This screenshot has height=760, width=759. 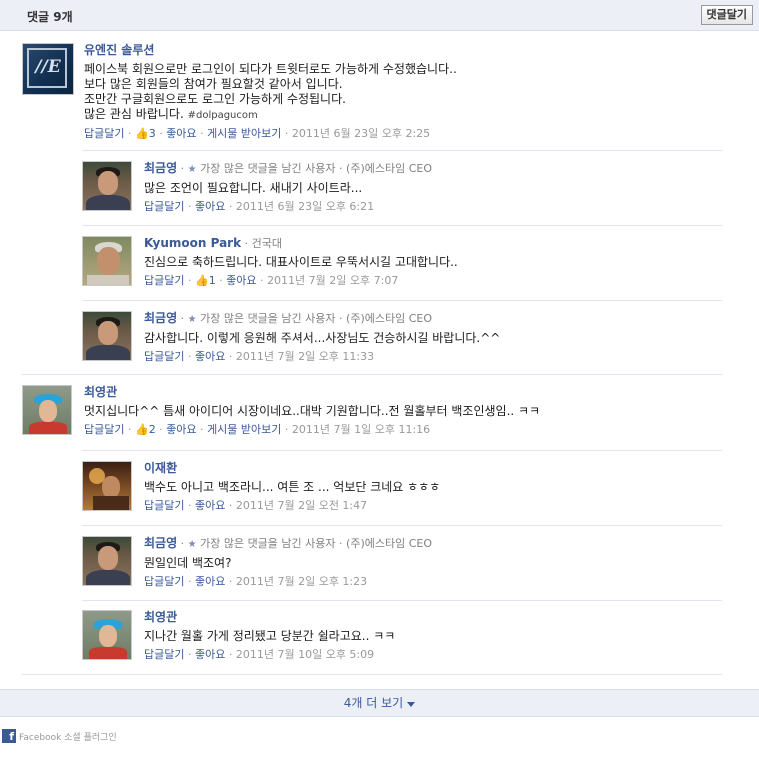 I want to click on facebook-logo-icon: f, so click(x=9, y=736).